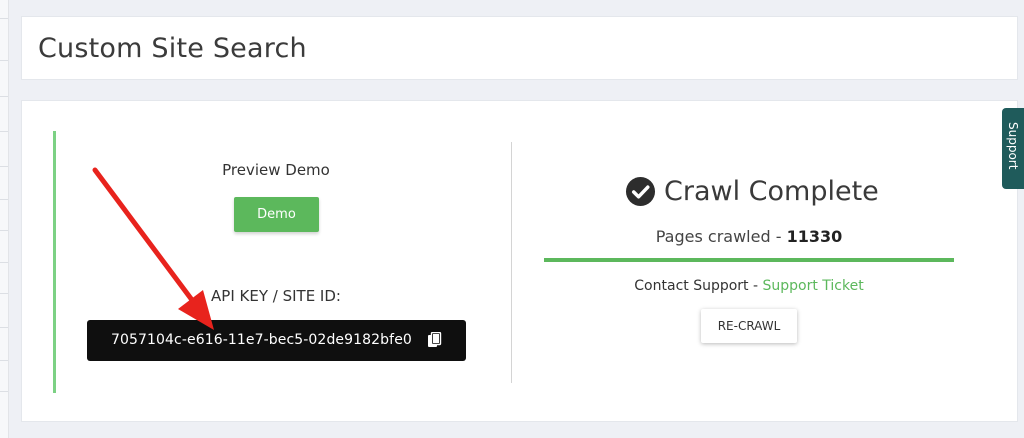  I want to click on pages-crawled: Pages crawled - 11330, so click(749, 236).